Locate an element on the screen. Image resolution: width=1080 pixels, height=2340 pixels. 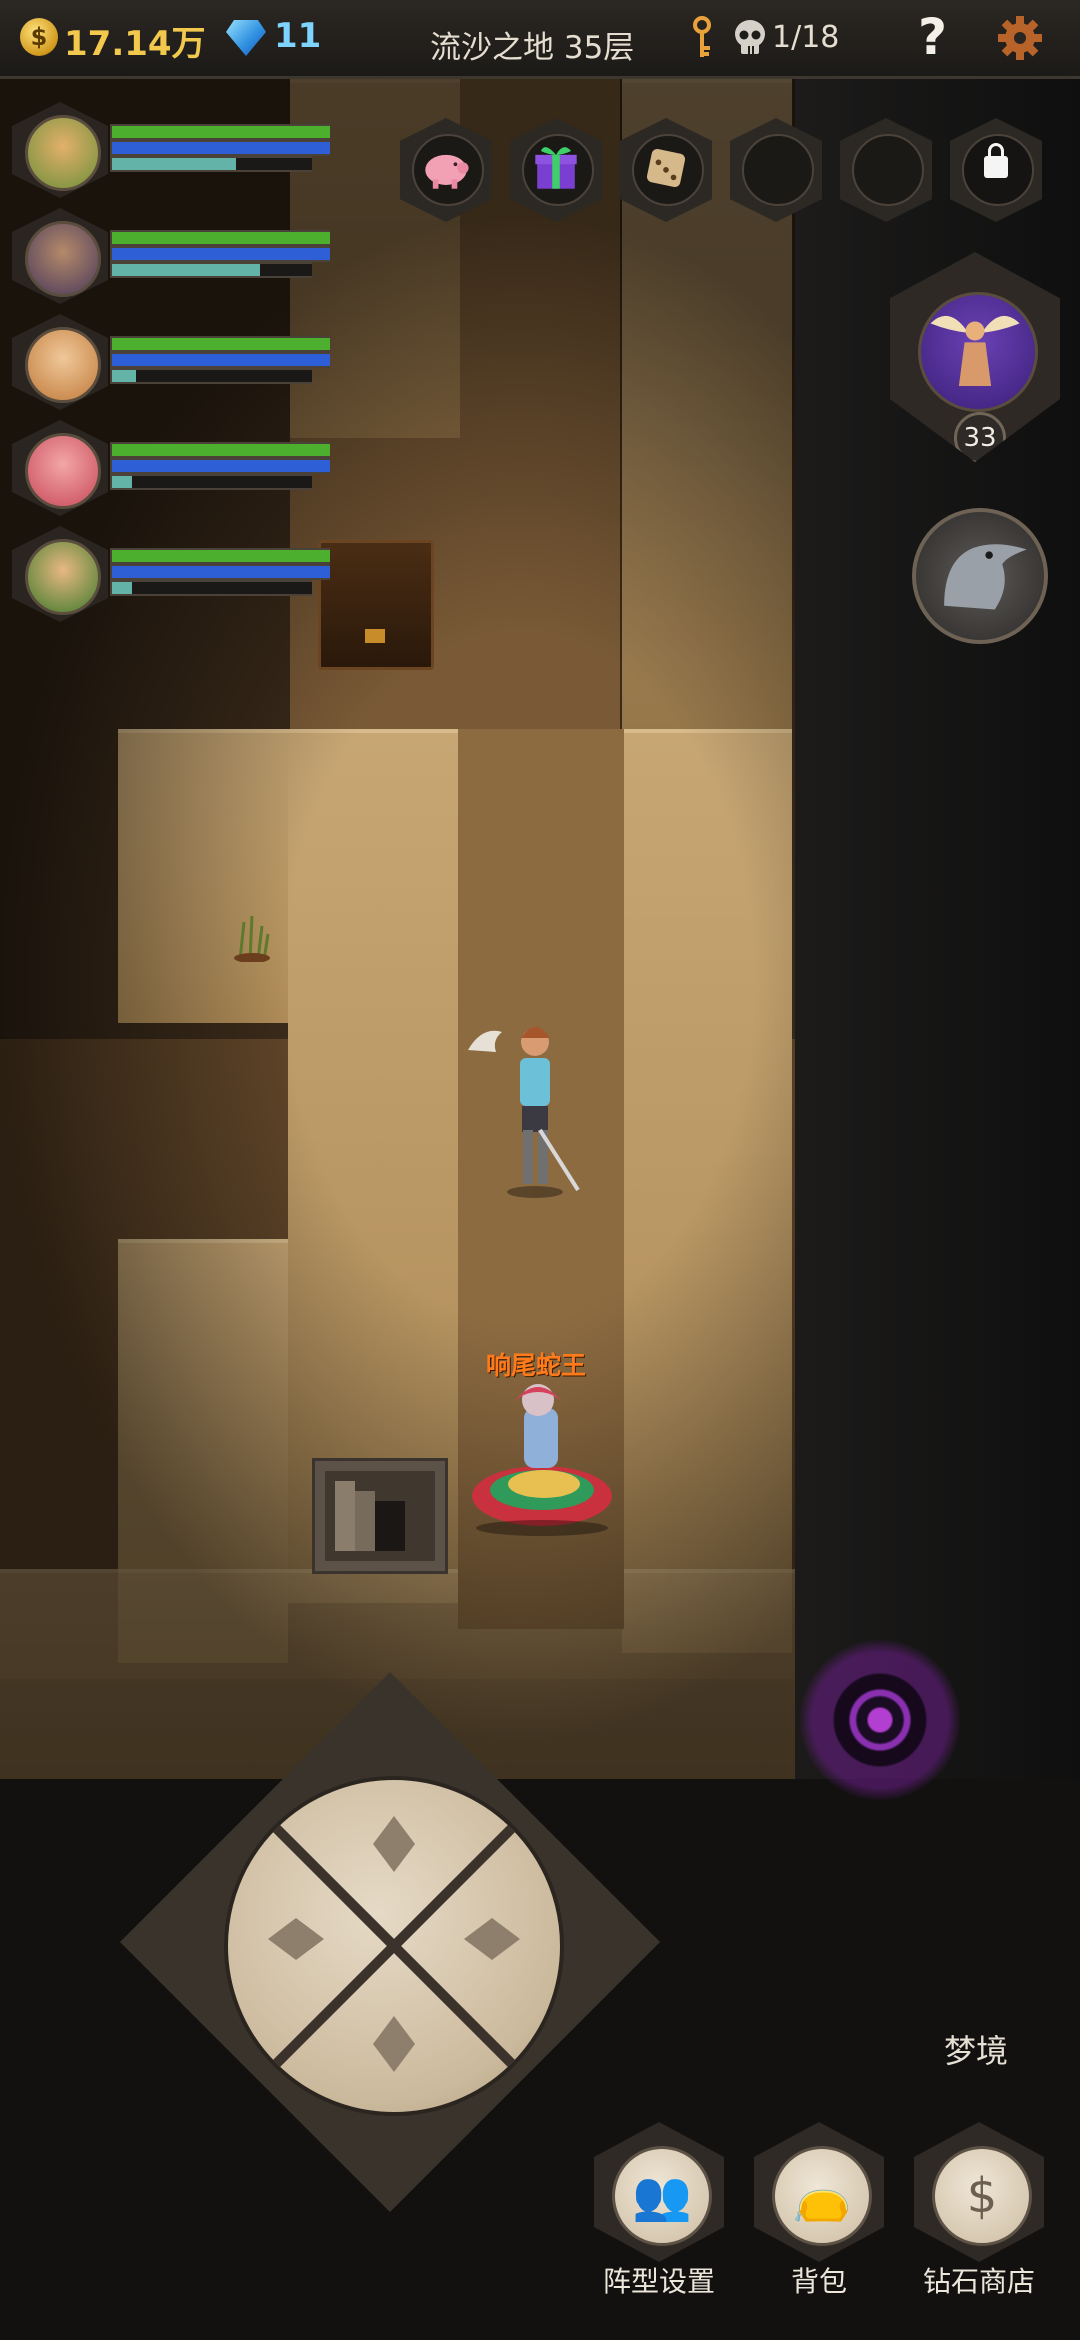
angel-portrait is located at coordinates (978, 352).